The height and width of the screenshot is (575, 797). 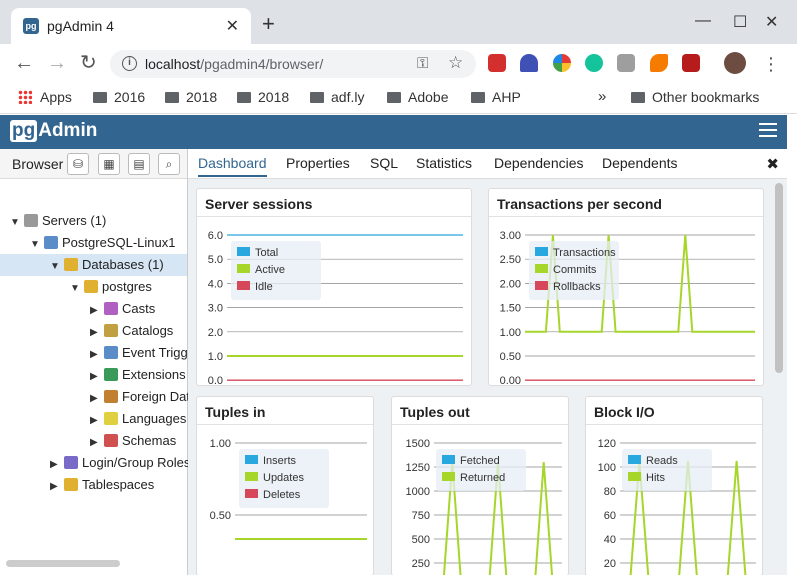 I want to click on reload-button: ↻, so click(x=88, y=63).